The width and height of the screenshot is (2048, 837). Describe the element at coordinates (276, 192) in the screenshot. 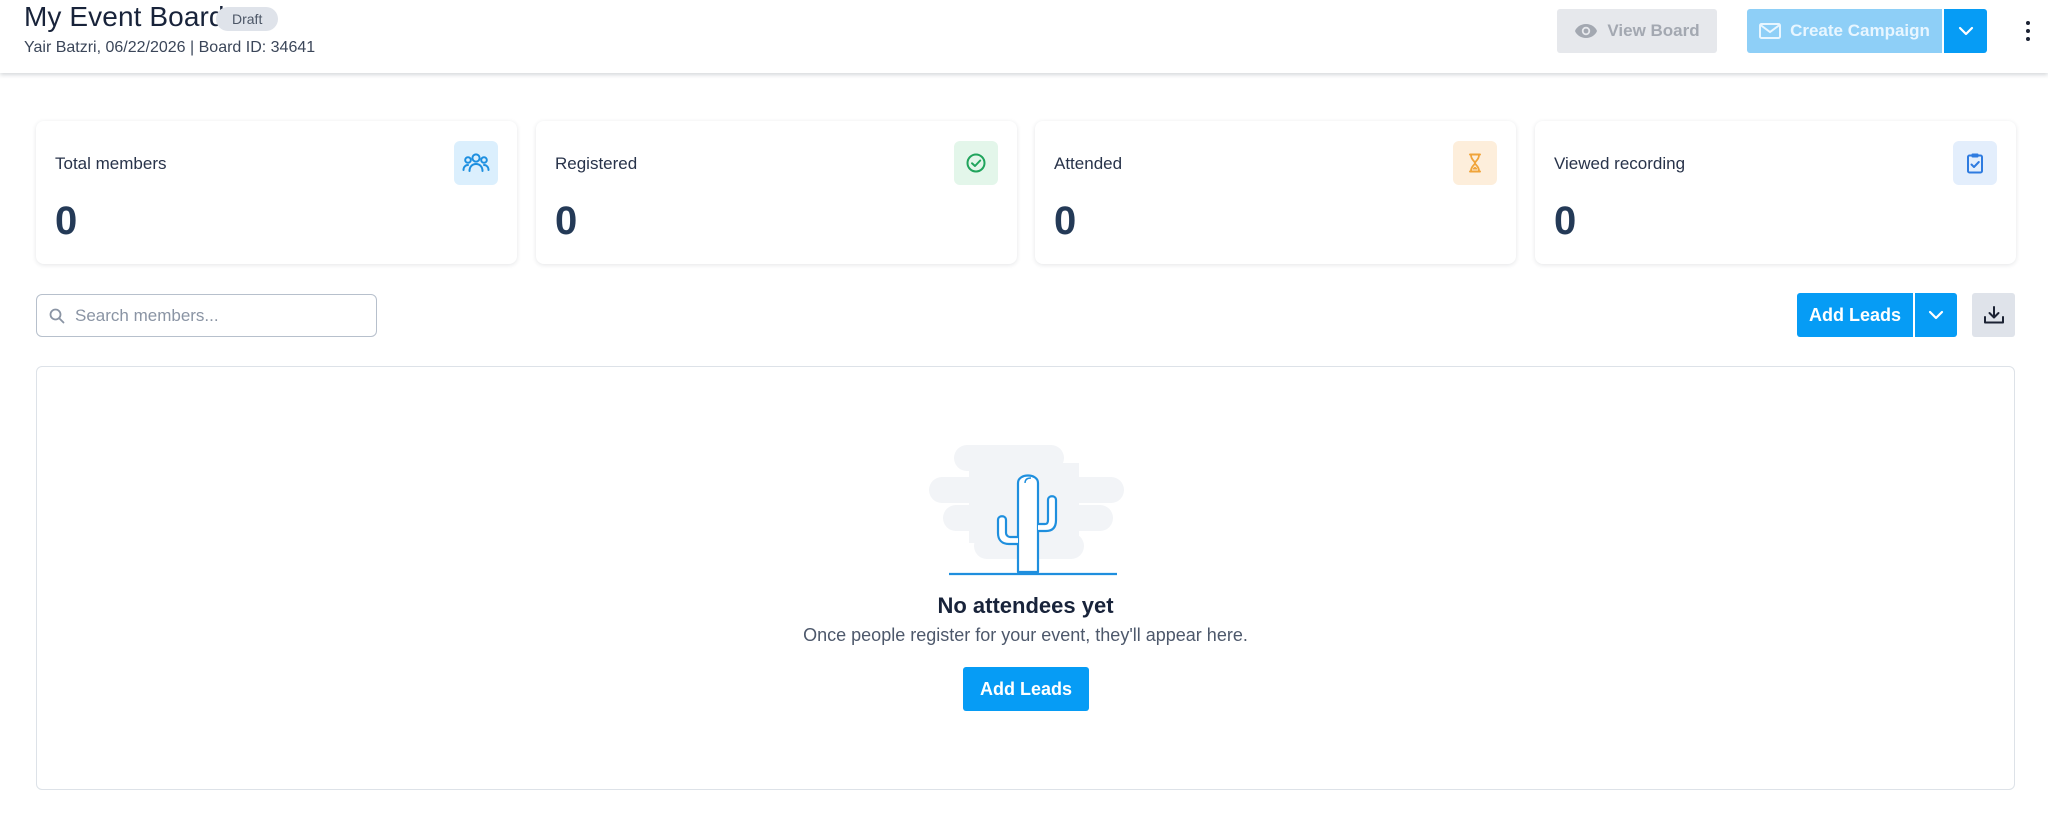

I see `stat-card-total-members: Total members 0` at that location.